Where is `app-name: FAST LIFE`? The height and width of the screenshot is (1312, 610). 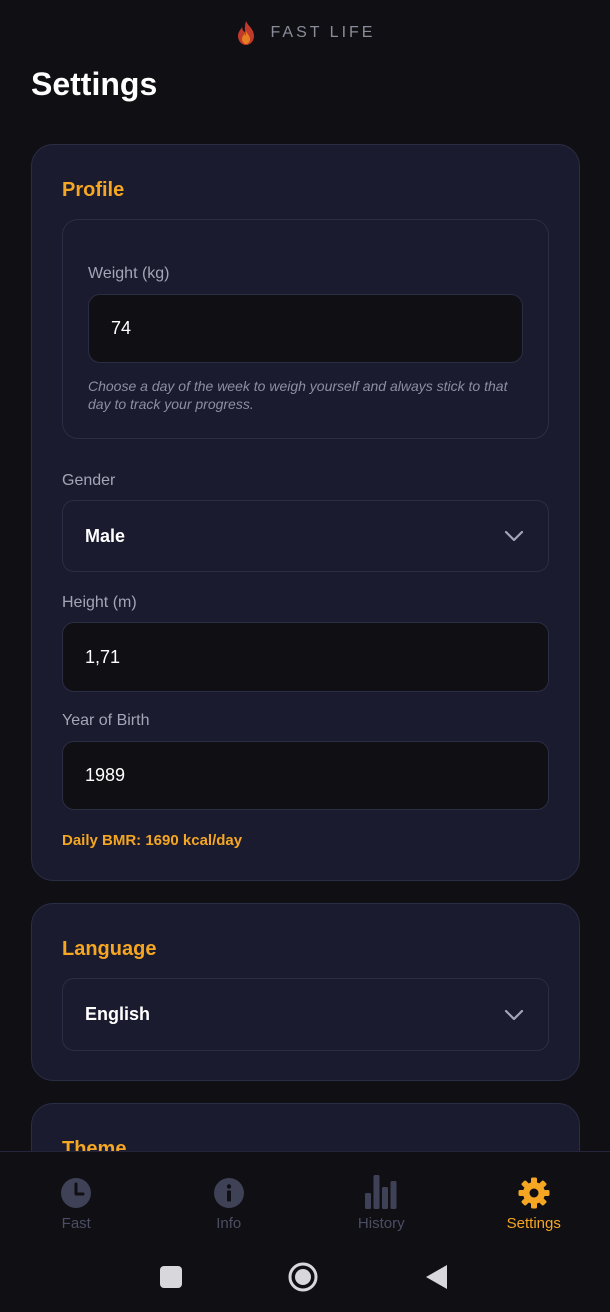 app-name: FAST LIFE is located at coordinates (323, 32).